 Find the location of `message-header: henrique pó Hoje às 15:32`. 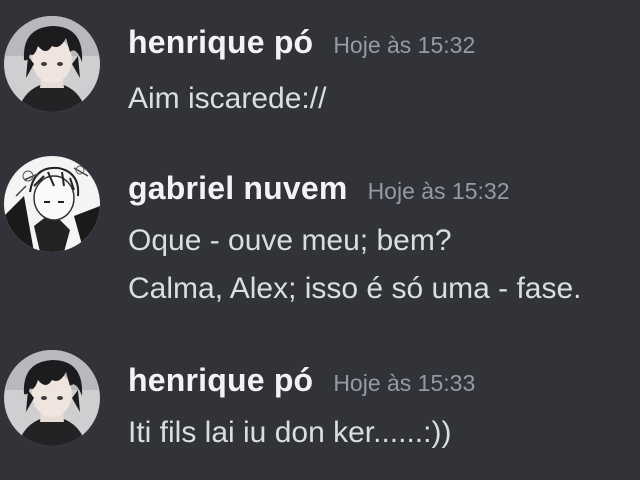

message-header: henrique pó Hoje às 15:32 is located at coordinates (301, 42).